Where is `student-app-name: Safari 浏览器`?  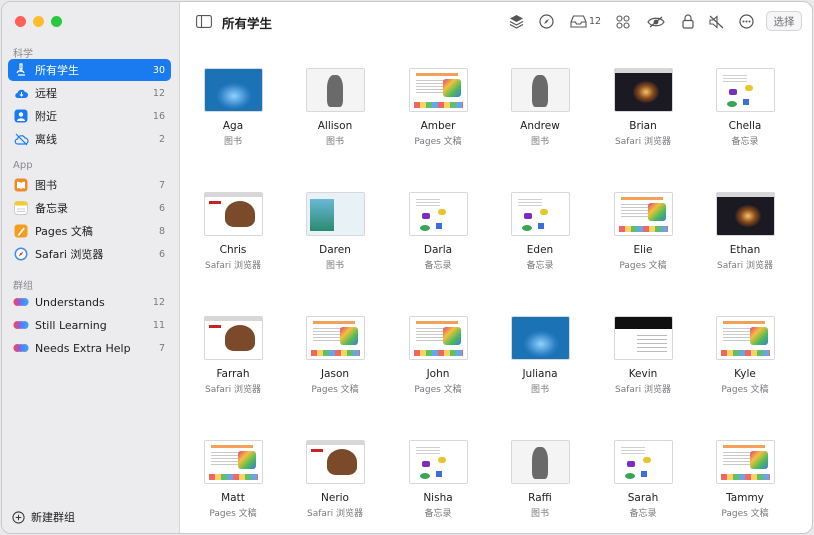
student-app-name: Safari 浏览器 is located at coordinates (643, 142).